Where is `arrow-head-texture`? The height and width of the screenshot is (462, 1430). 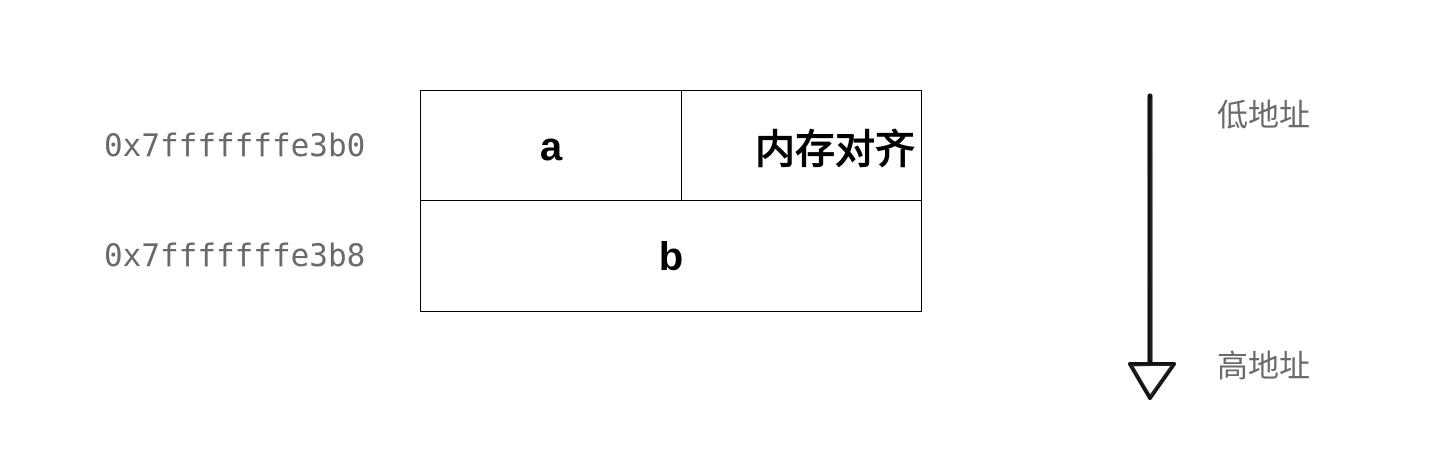
arrow-head-texture is located at coordinates (1151, 381).